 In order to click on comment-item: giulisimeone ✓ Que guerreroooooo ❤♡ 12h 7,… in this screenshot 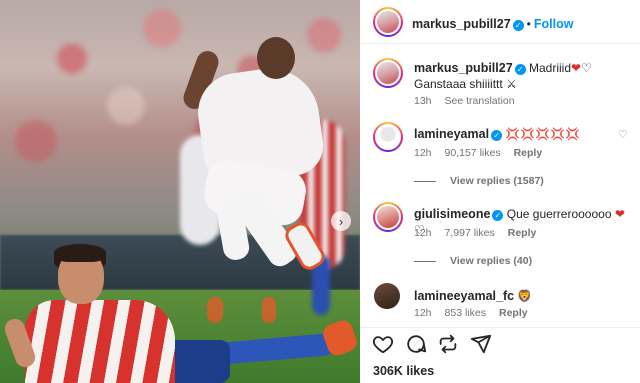, I will do `click(500, 237)`.